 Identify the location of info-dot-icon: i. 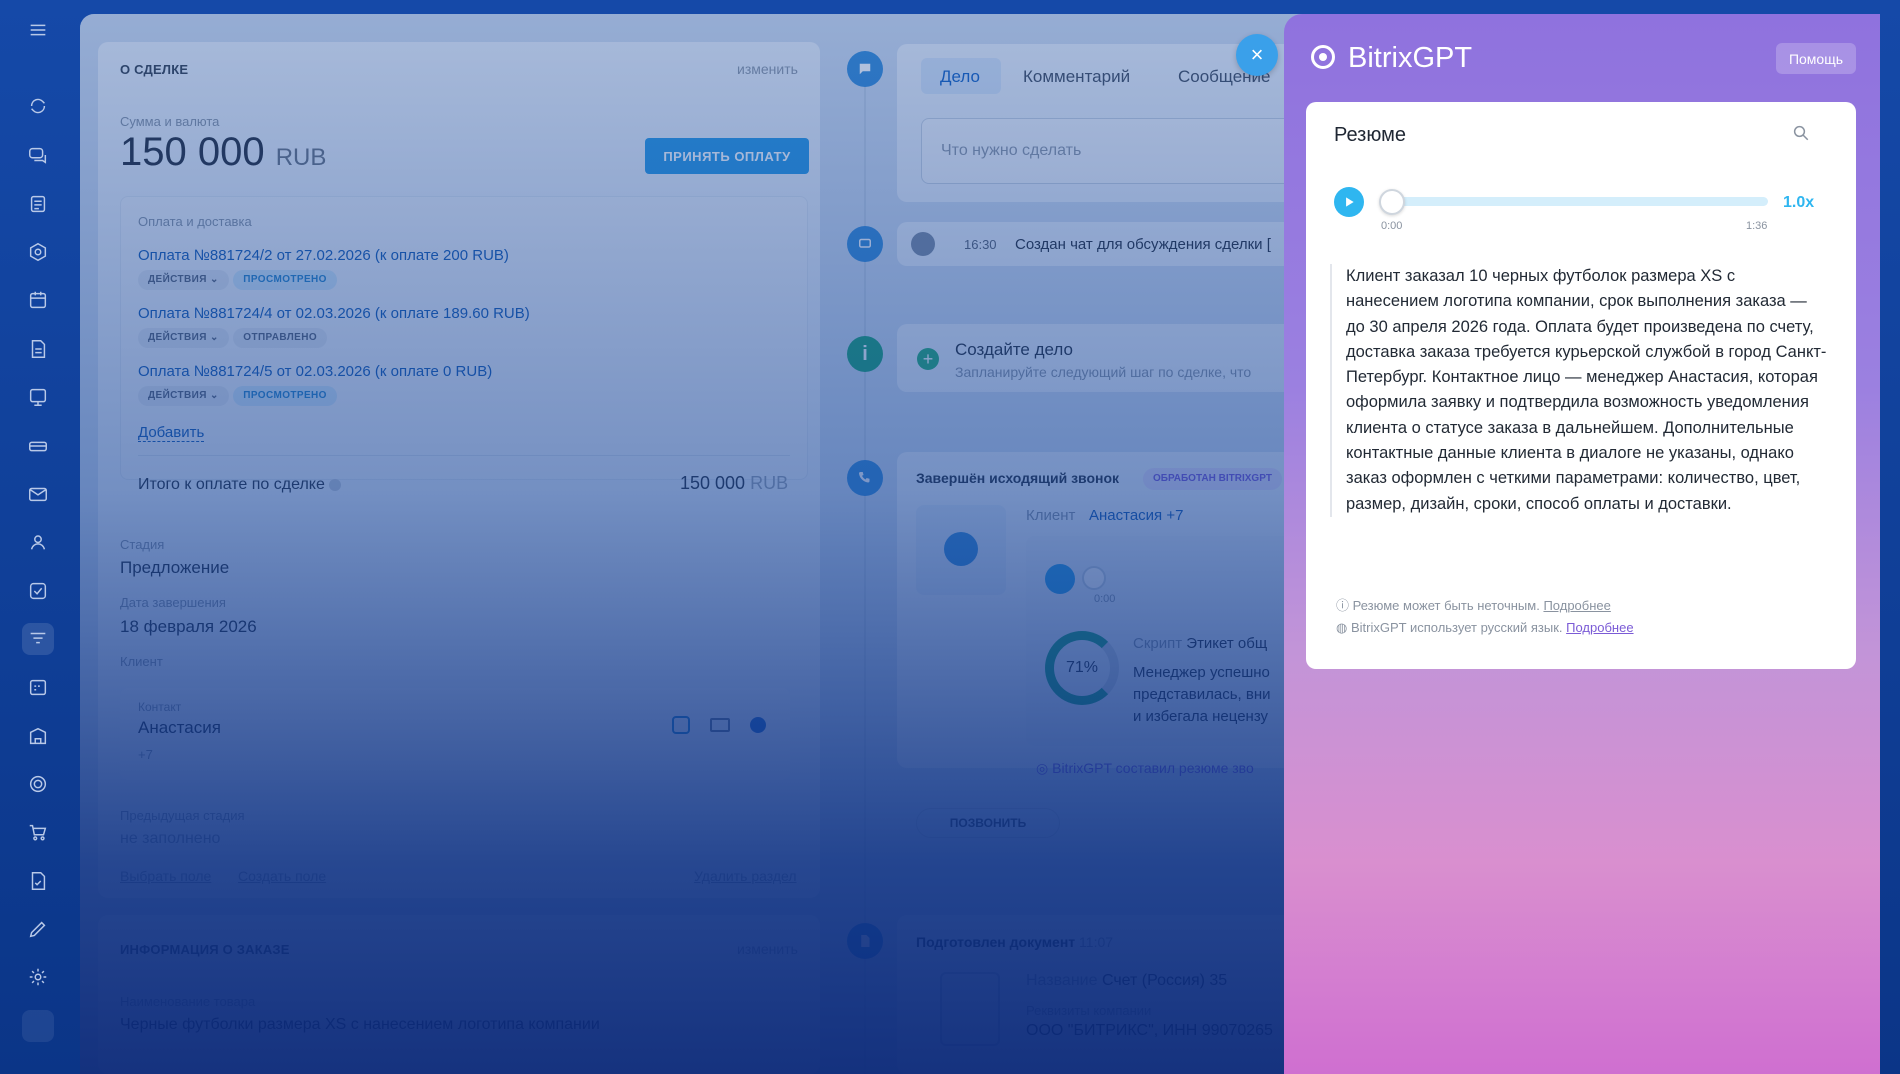
(865, 354).